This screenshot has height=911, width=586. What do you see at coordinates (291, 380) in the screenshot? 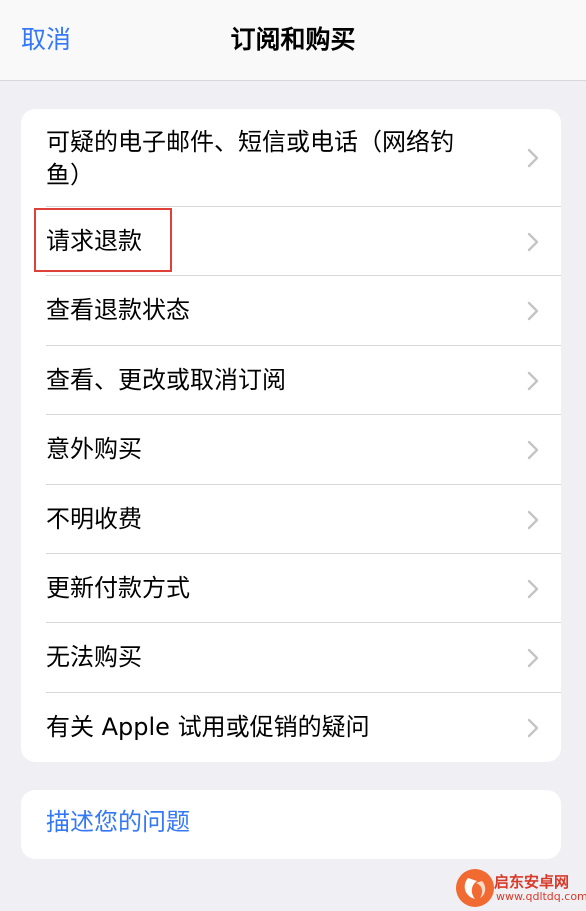
I see `list-item-manage-subscriptions: 查看、更改或取消订阅` at bounding box center [291, 380].